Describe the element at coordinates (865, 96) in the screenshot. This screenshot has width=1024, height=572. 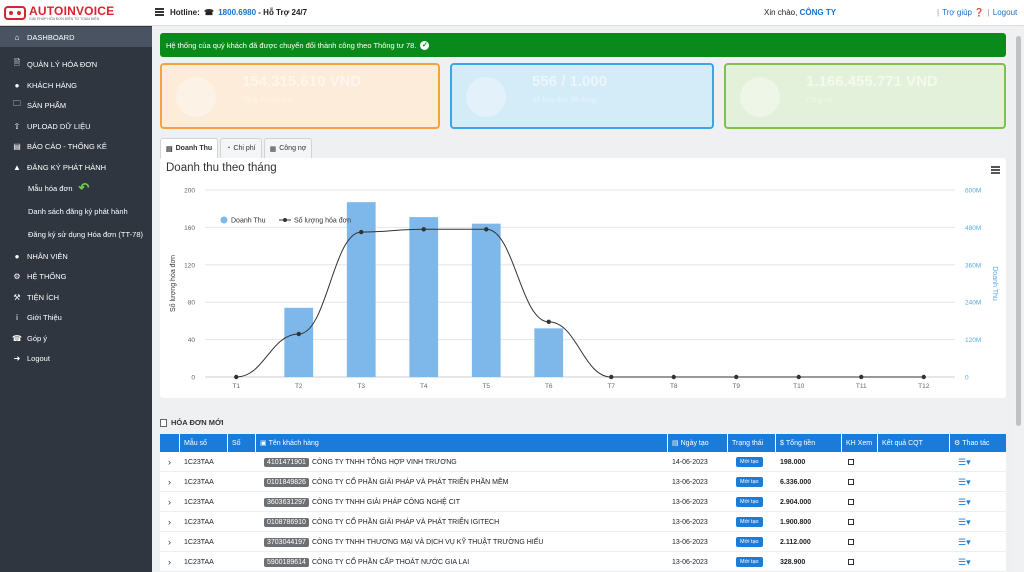
I see `stat-card-debt: 1.166.455.771 VND Công nợ` at that location.